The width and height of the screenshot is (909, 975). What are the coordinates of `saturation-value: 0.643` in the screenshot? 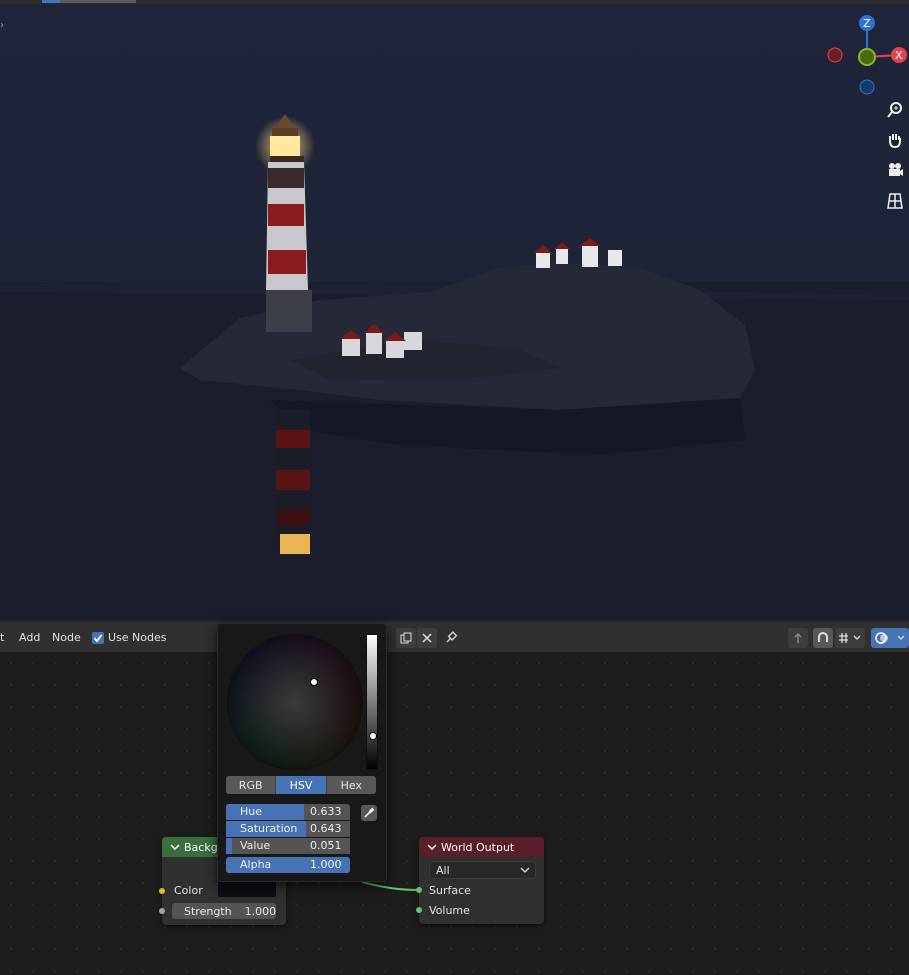 It's located at (326, 828).